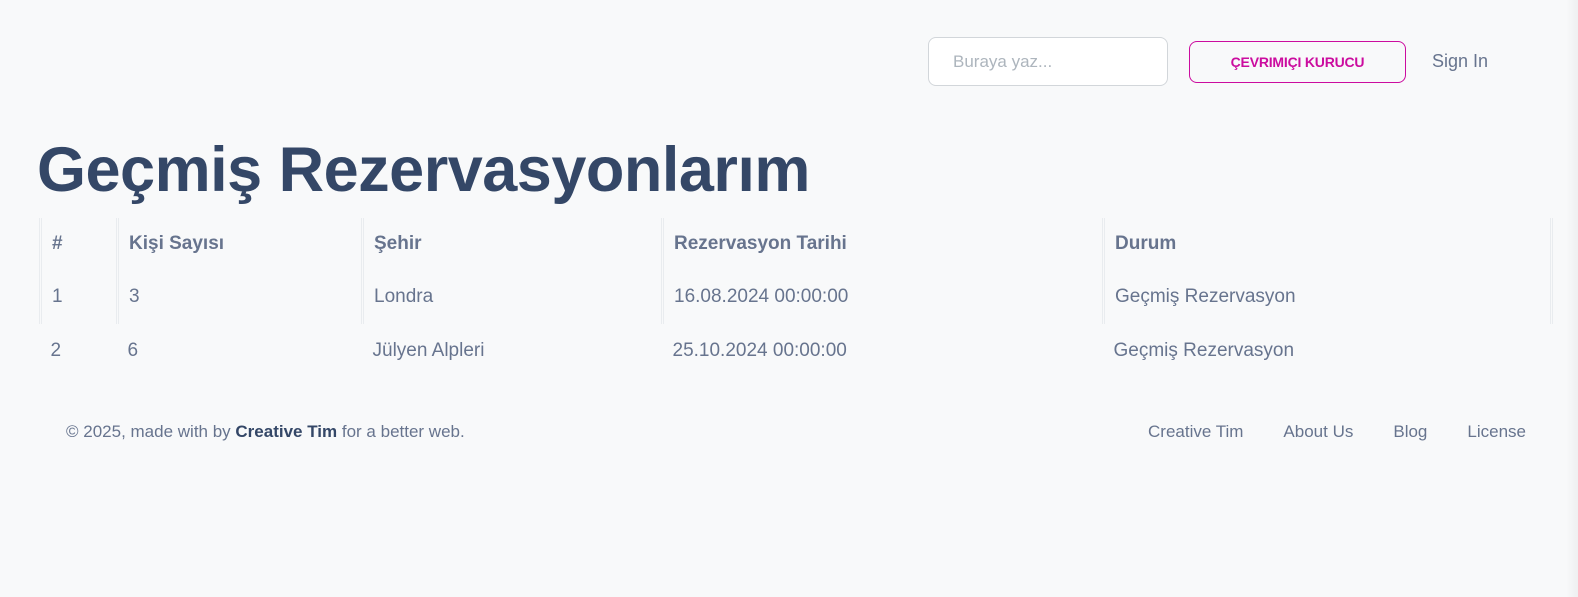 The width and height of the screenshot is (1578, 597). I want to click on cell-index: 1, so click(78, 297).